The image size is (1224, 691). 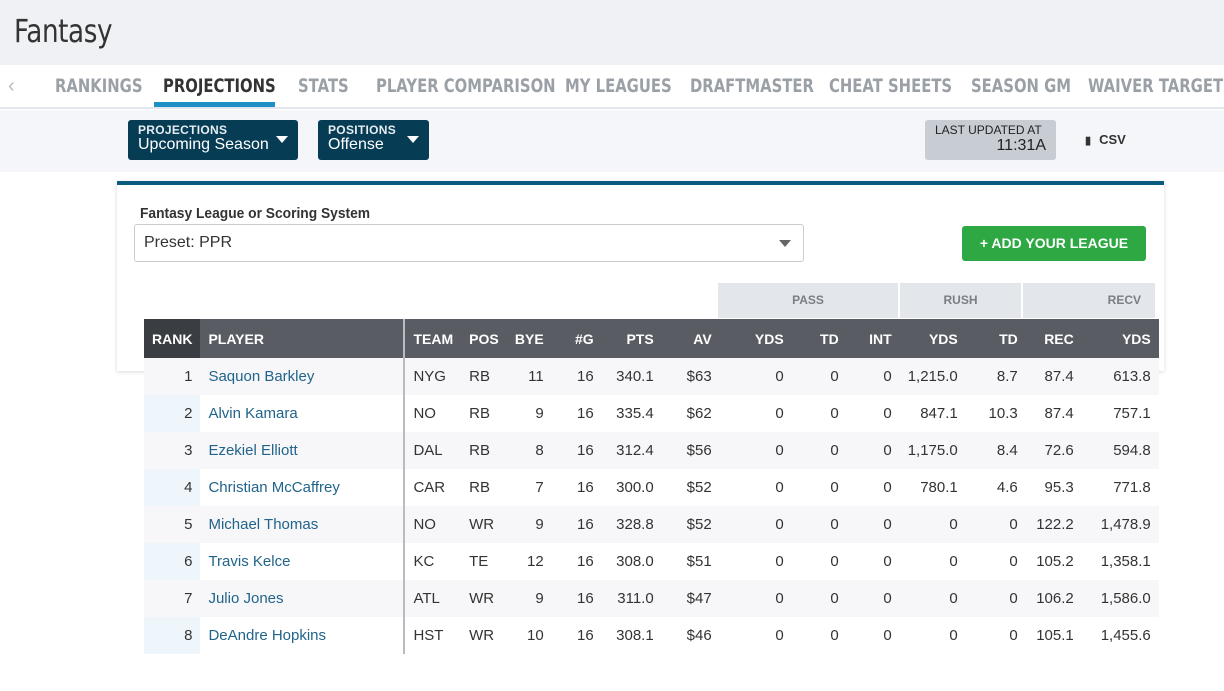 I want to click on cell-bye: 8, so click(x=529, y=450).